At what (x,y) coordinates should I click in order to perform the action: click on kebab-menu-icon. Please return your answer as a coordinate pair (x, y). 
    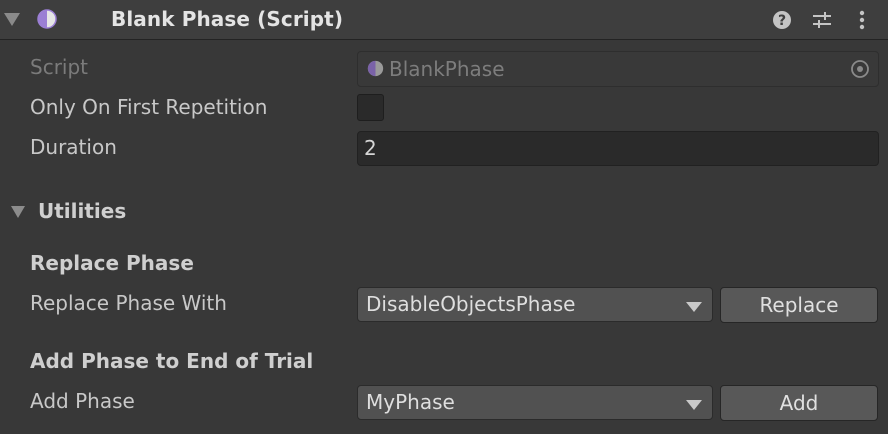
    Looking at the image, I should click on (862, 20).